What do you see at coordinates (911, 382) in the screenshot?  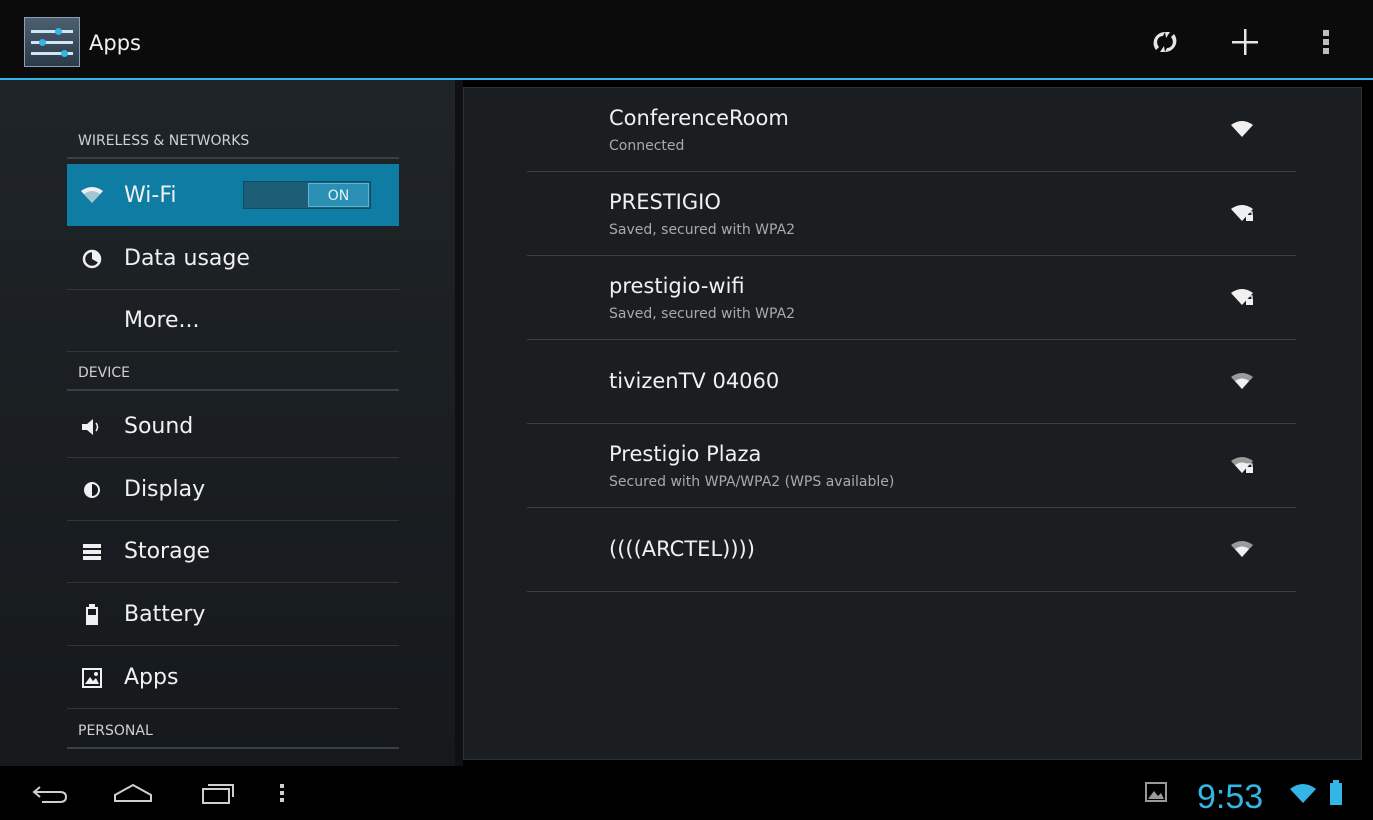 I see `wifi-network-row: tivizenTV 04060` at bounding box center [911, 382].